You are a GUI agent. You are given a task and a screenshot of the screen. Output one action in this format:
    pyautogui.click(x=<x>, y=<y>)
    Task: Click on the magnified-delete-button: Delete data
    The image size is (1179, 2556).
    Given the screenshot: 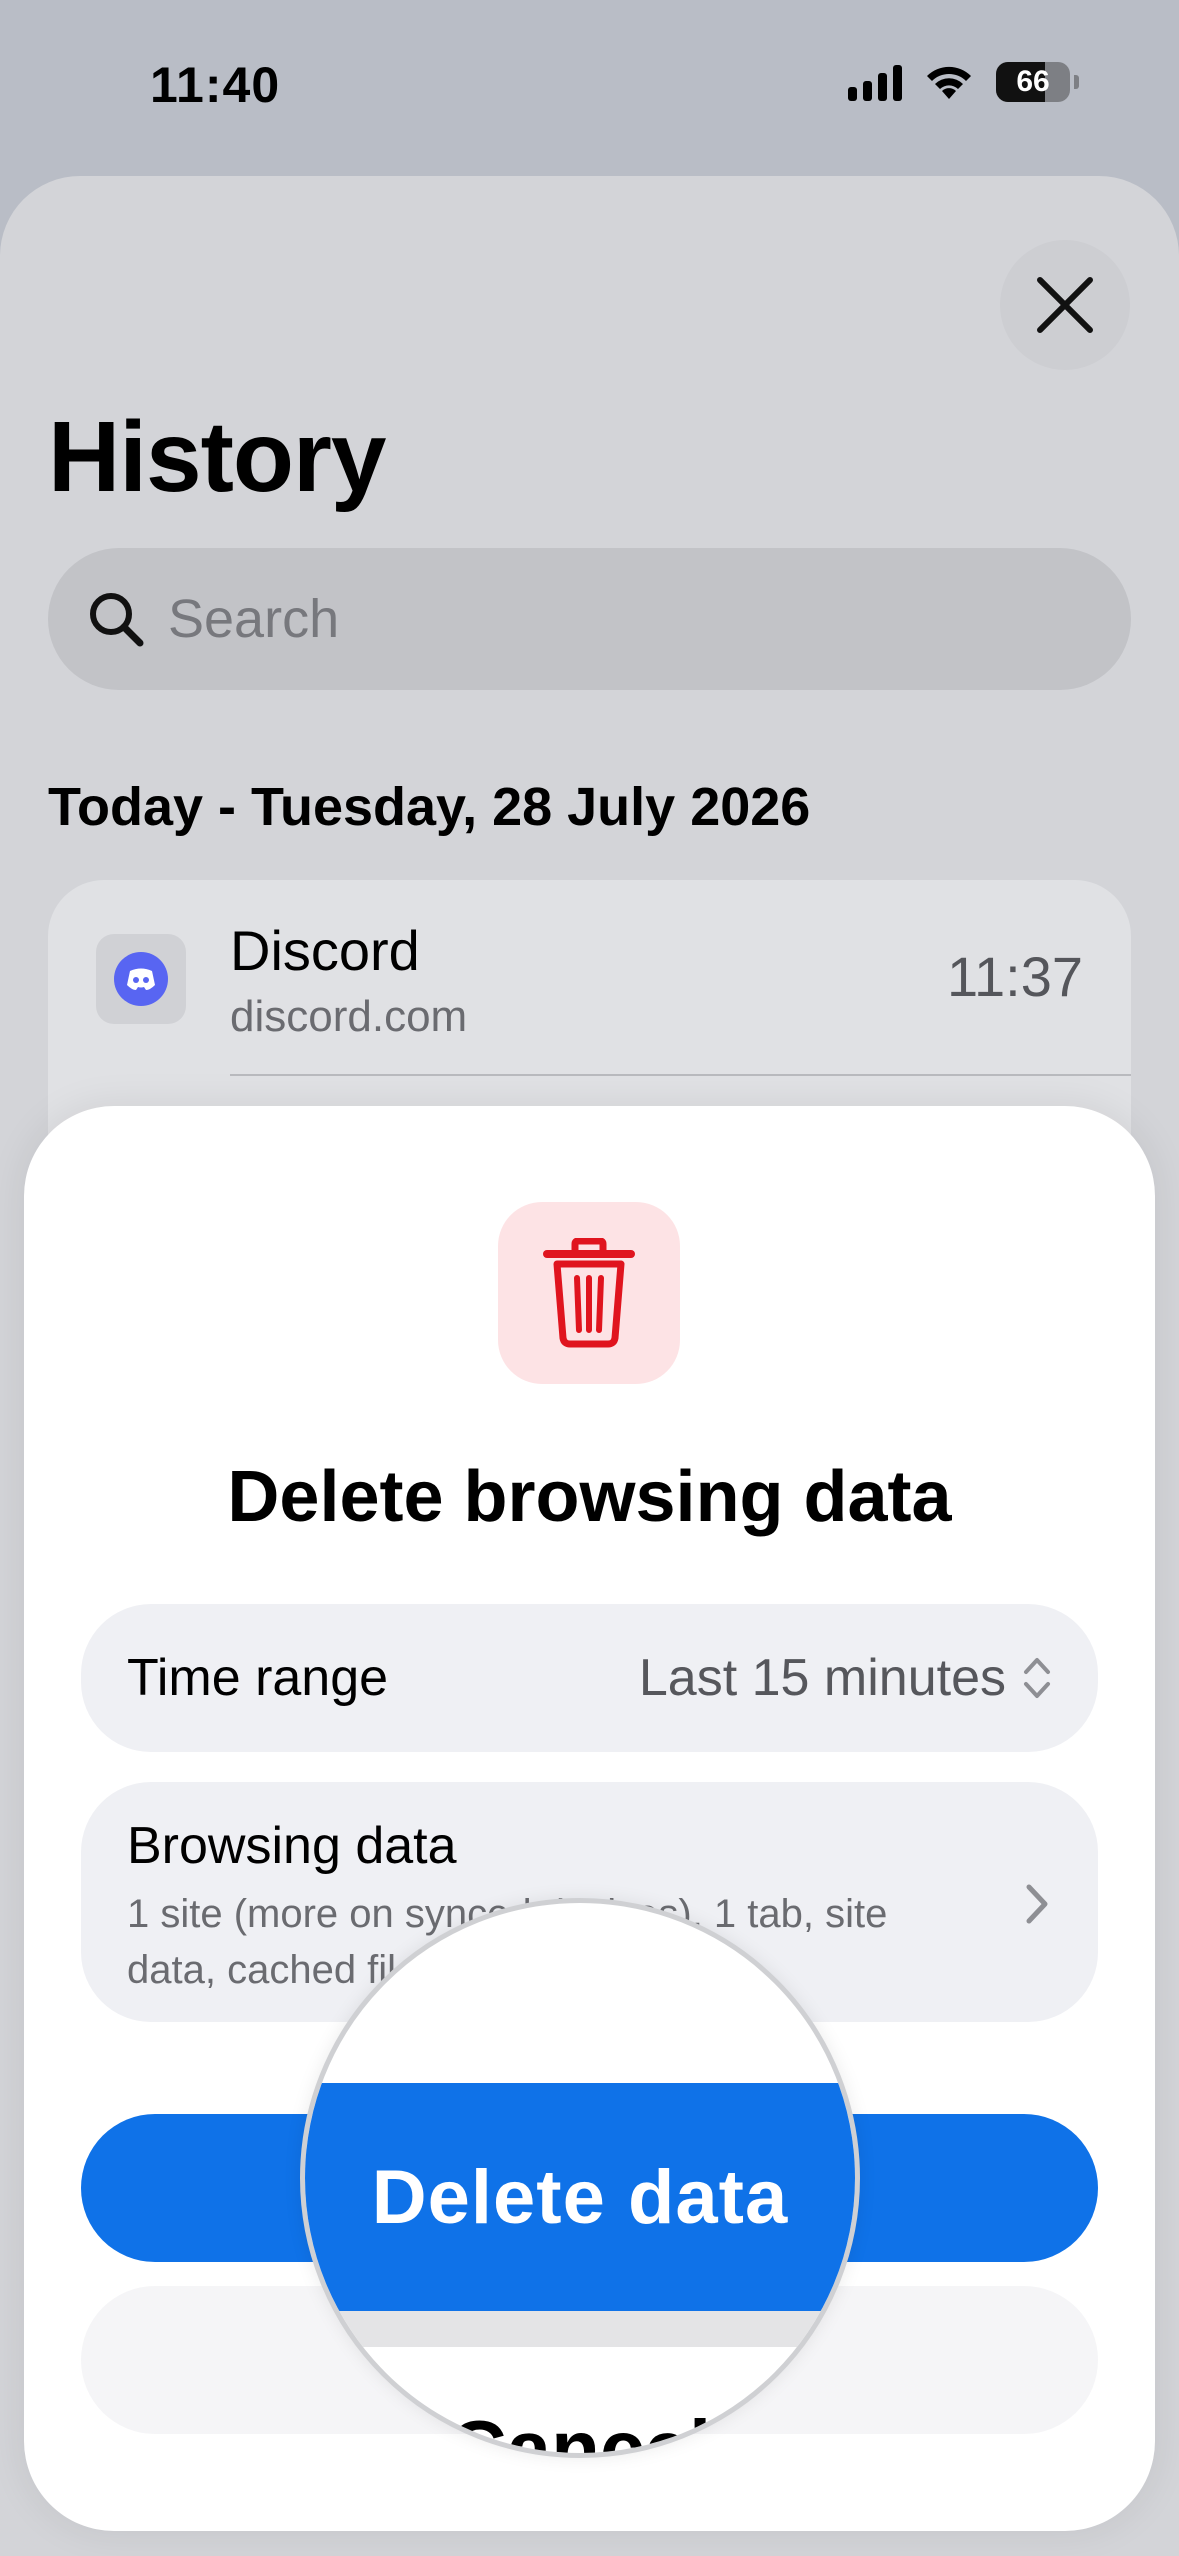 What is the action you would take?
    pyautogui.click(x=580, y=2197)
    